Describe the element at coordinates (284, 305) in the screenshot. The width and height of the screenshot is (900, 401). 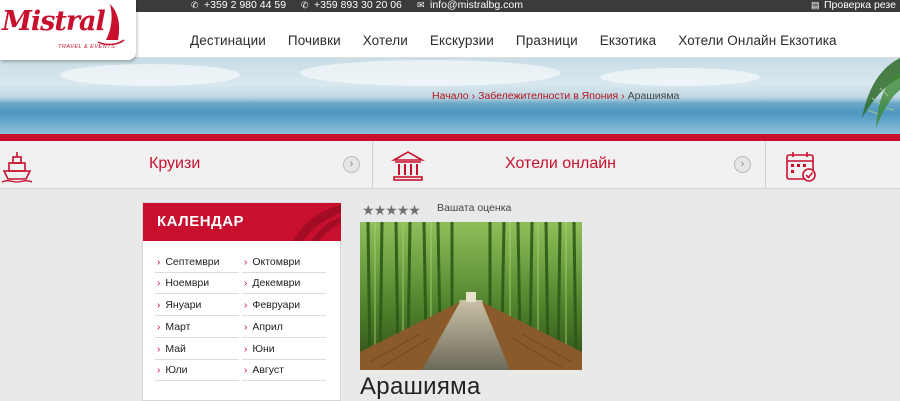
I see `month-february: › Февруари` at that location.